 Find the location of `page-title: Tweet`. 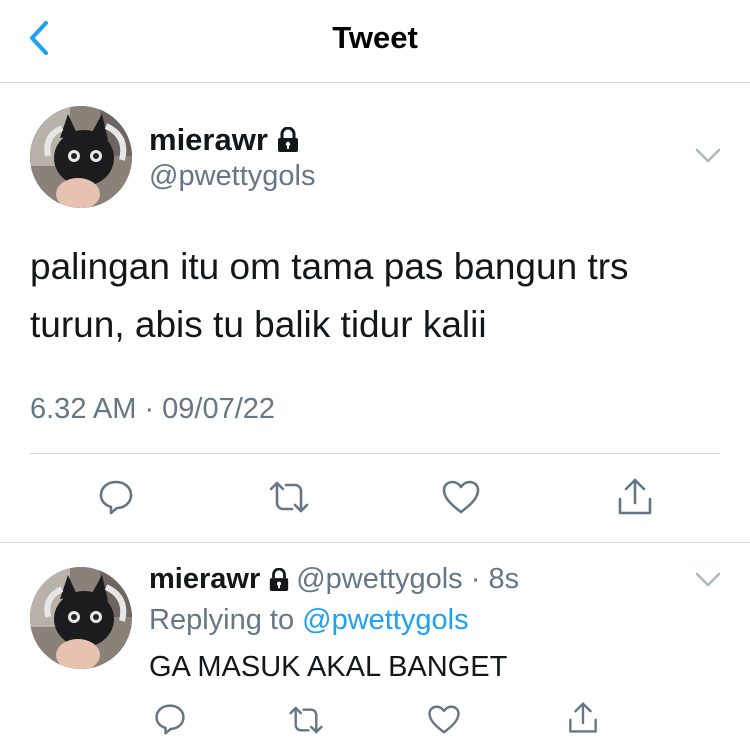

page-title: Tweet is located at coordinates (375, 37).